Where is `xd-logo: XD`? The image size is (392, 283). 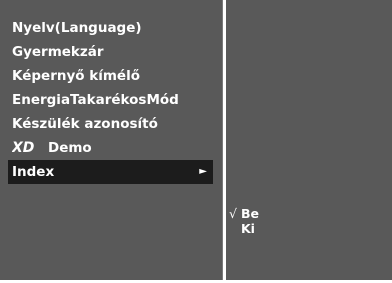 xd-logo: XD is located at coordinates (23, 146).